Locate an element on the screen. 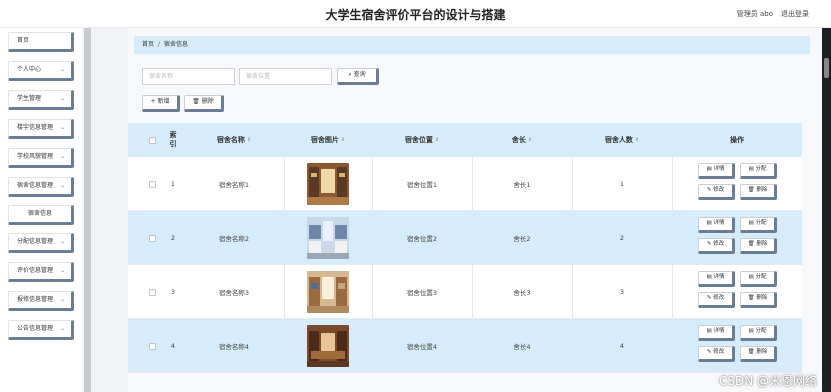 The height and width of the screenshot is (392, 831). sidebar-item: 首页 is located at coordinates (41, 42).